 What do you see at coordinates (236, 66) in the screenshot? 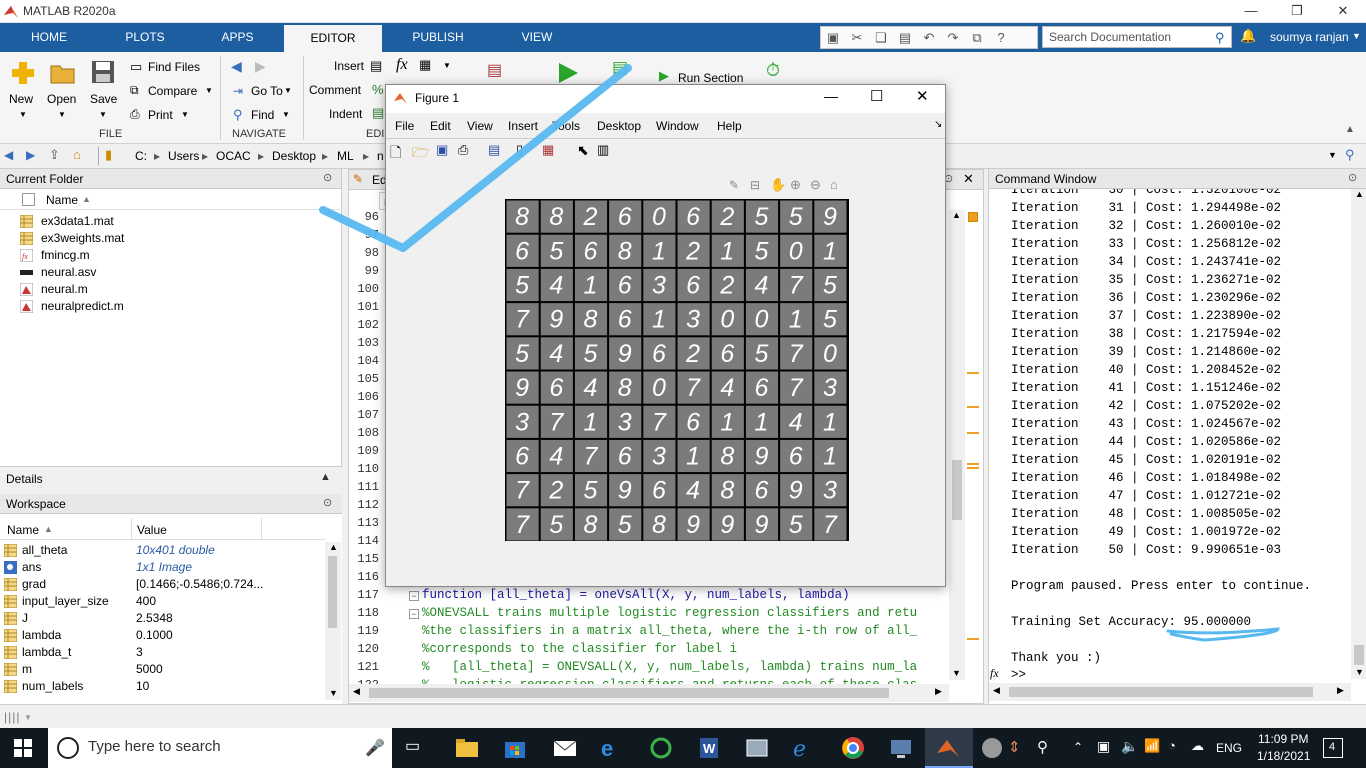
I see `back-arrow-icon: ◀` at bounding box center [236, 66].